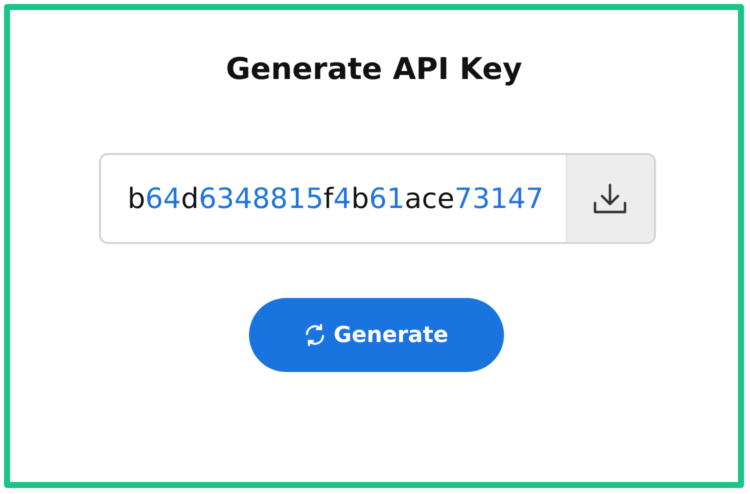 This screenshot has width=750, height=494. What do you see at coordinates (374, 69) in the screenshot?
I see `page-title: Generate API Key` at bounding box center [374, 69].